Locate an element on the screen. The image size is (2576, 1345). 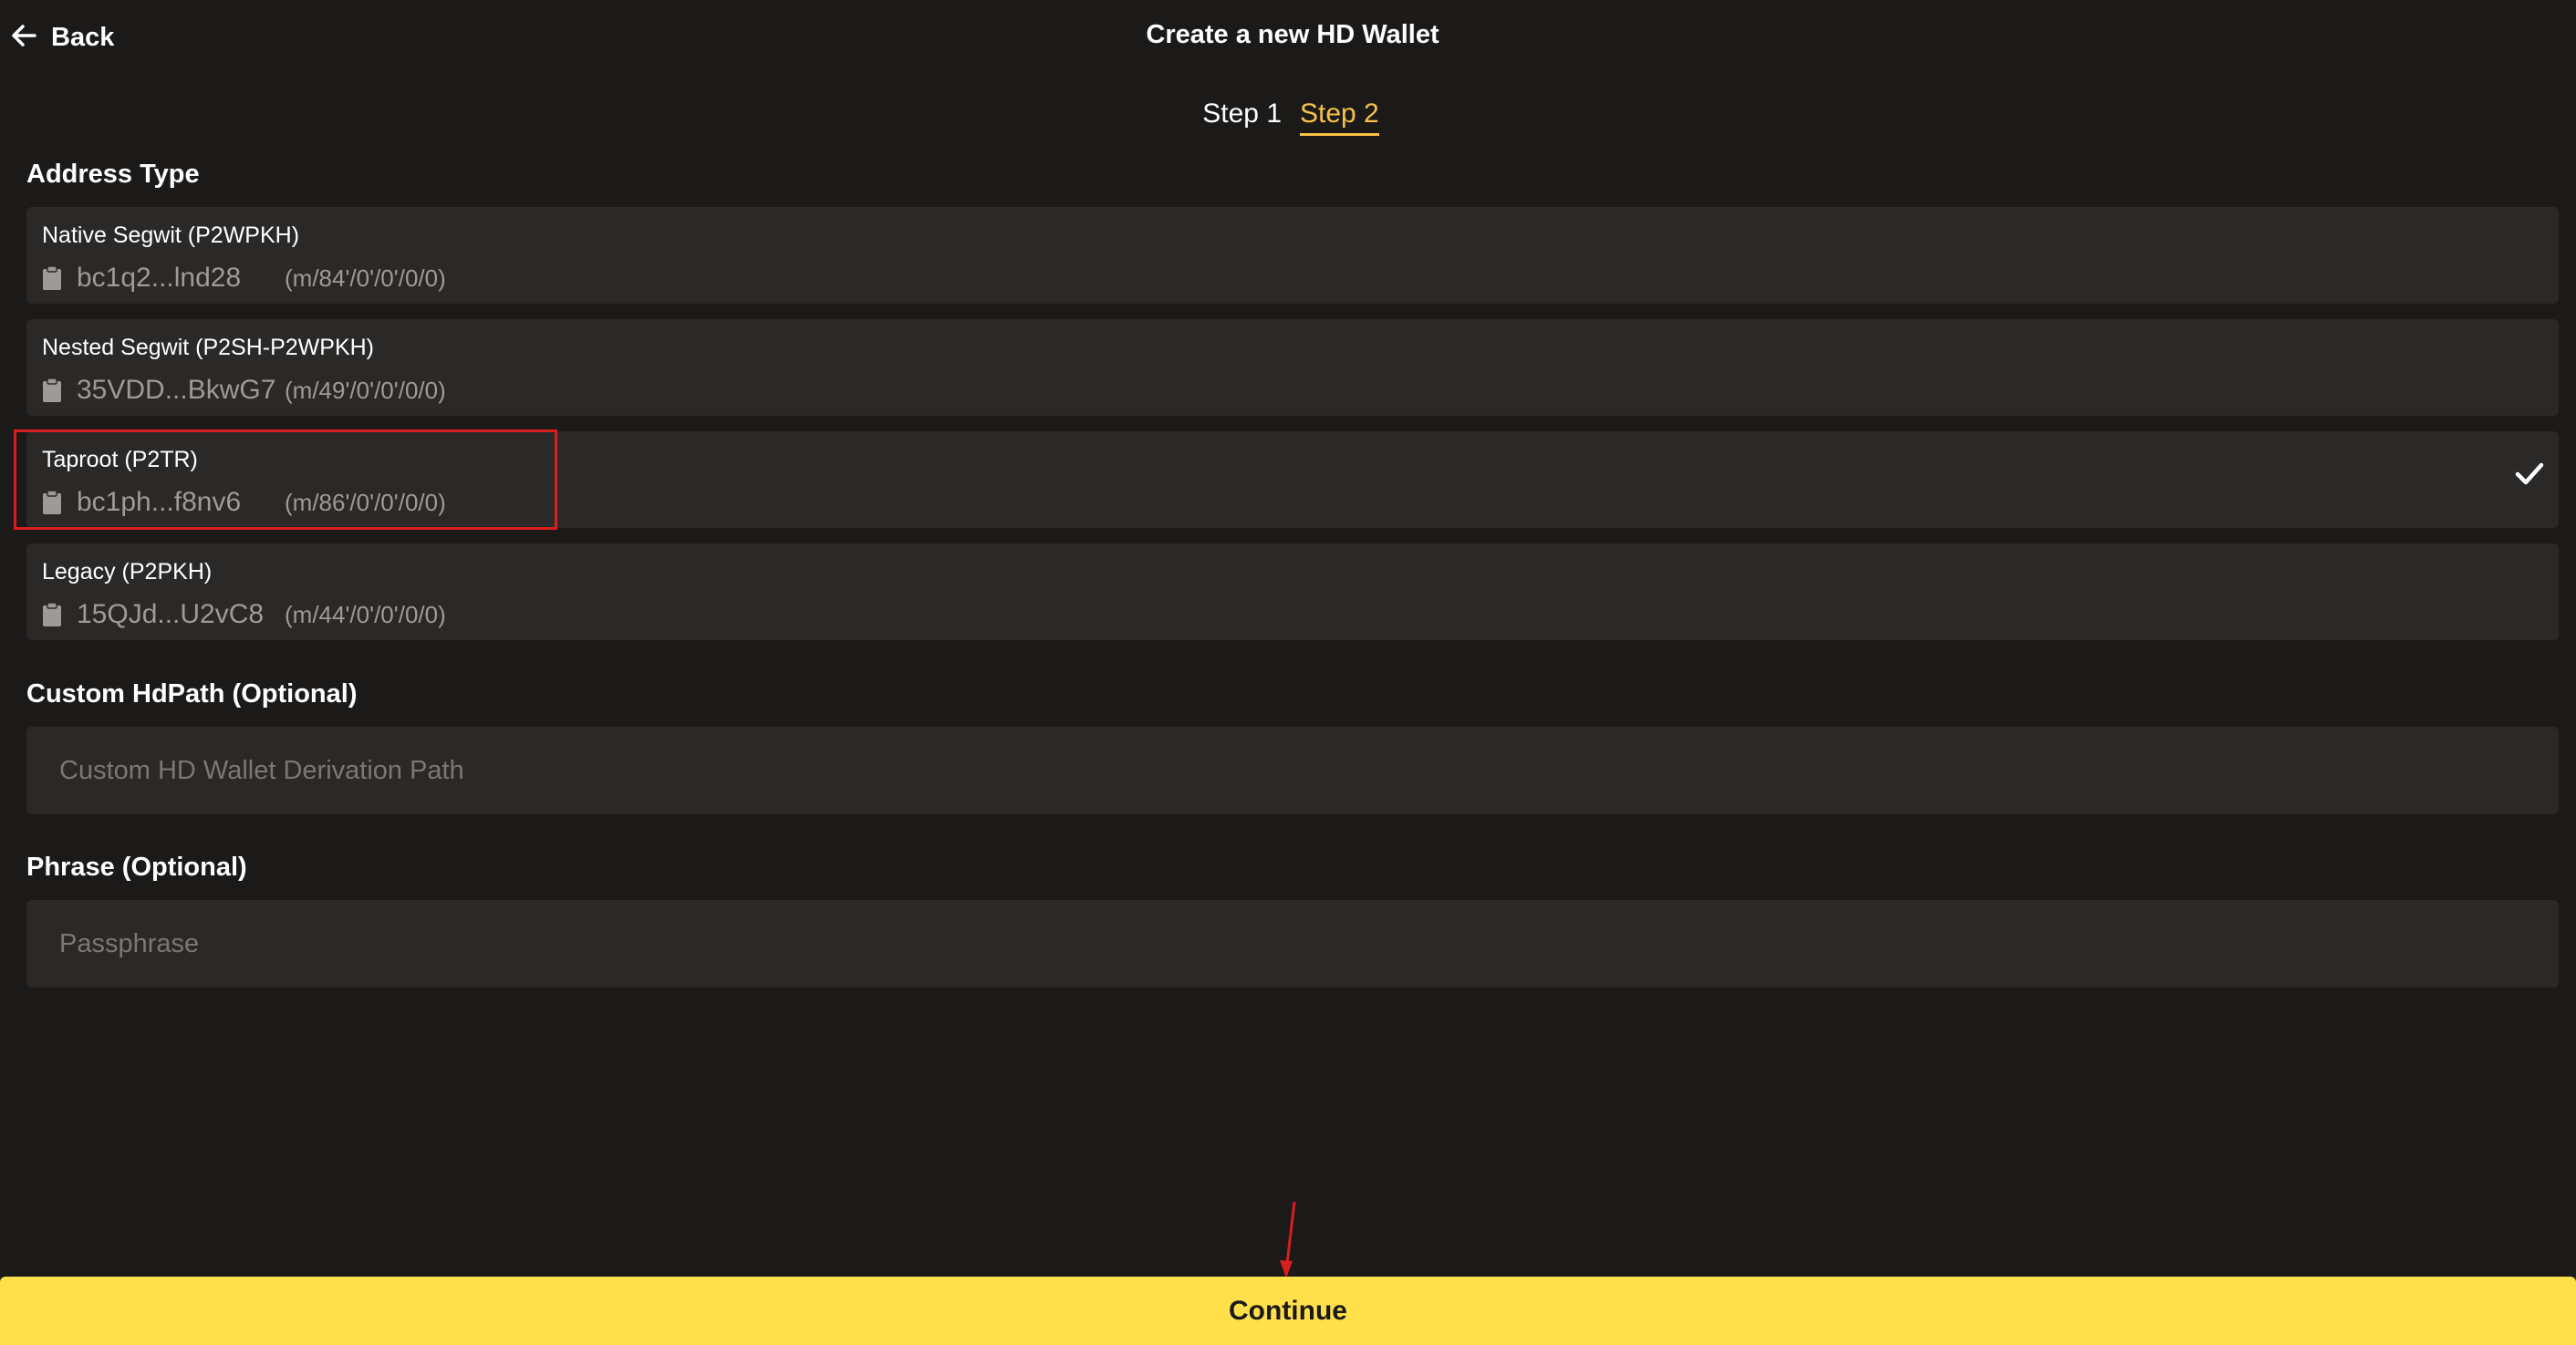
annotation-arrow-icon is located at coordinates (1288, 1239).